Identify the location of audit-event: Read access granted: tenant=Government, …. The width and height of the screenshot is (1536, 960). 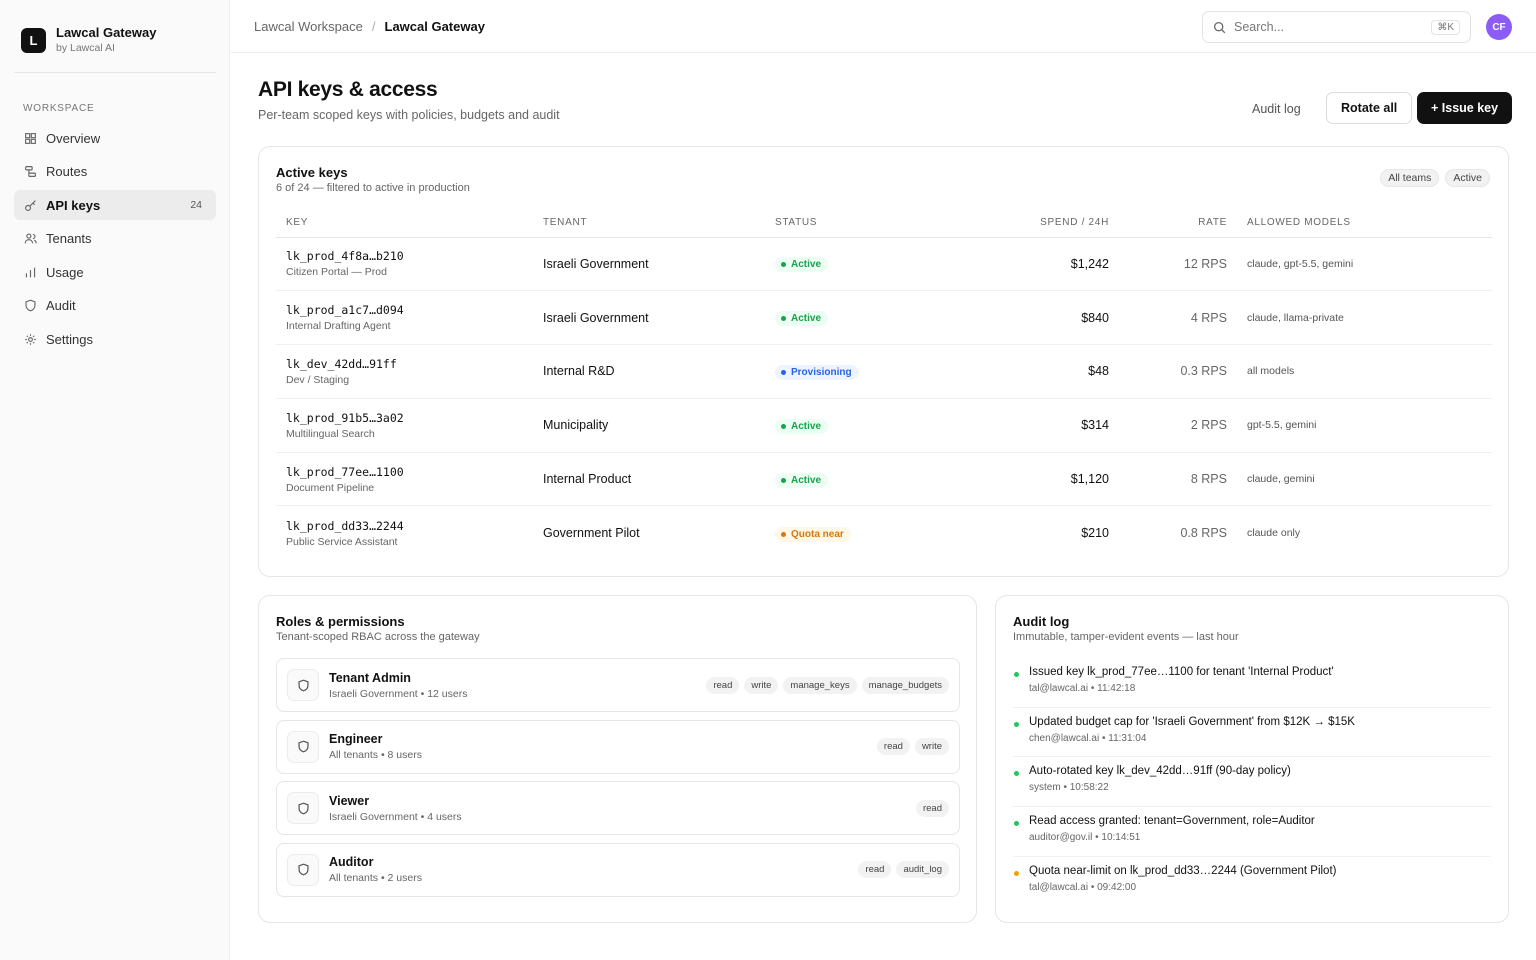
(1252, 832).